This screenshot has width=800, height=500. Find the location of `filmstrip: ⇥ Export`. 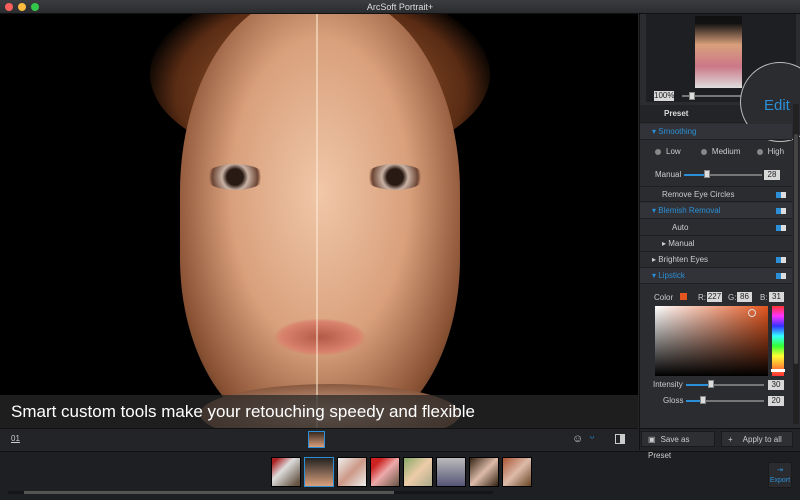

filmstrip: ⇥ Export is located at coordinates (400, 475).